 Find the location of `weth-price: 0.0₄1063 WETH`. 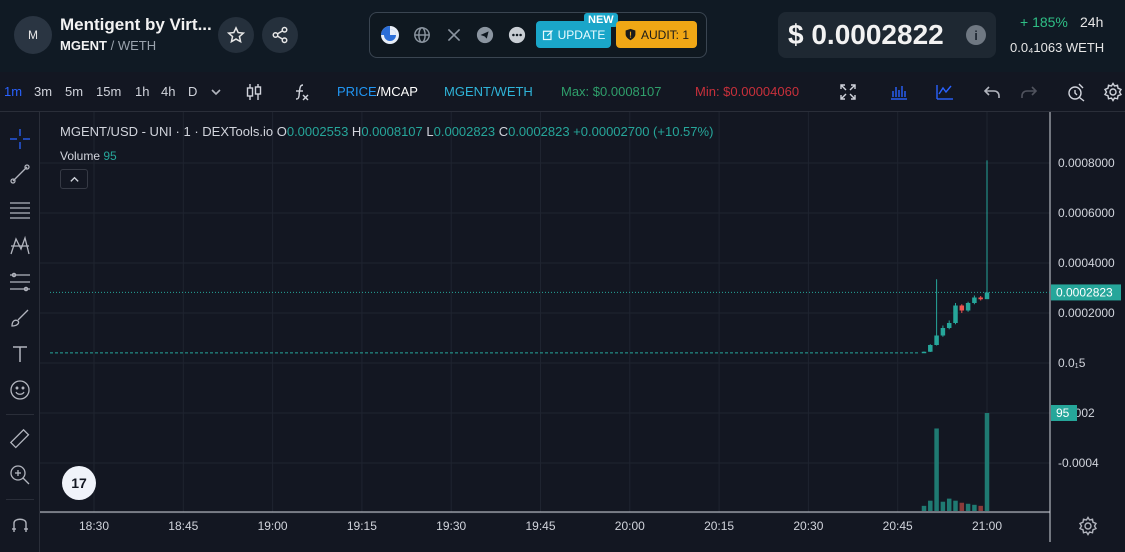

weth-price: 0.0₄1063 WETH is located at coordinates (1057, 47).